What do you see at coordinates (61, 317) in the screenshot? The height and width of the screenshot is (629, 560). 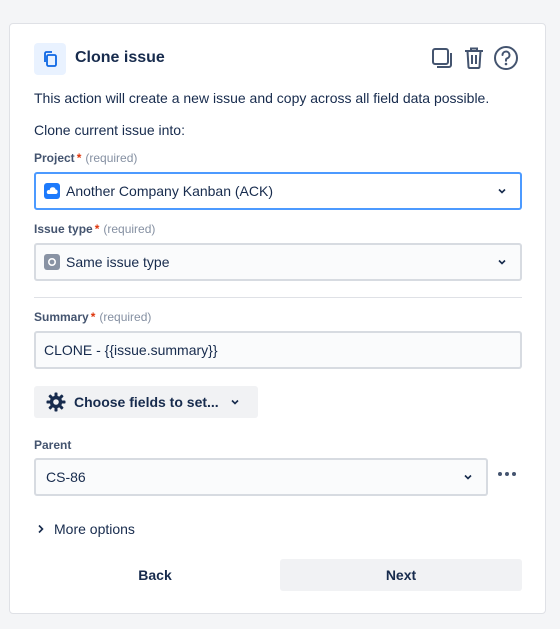 I see `summary-label-text: Summary` at bounding box center [61, 317].